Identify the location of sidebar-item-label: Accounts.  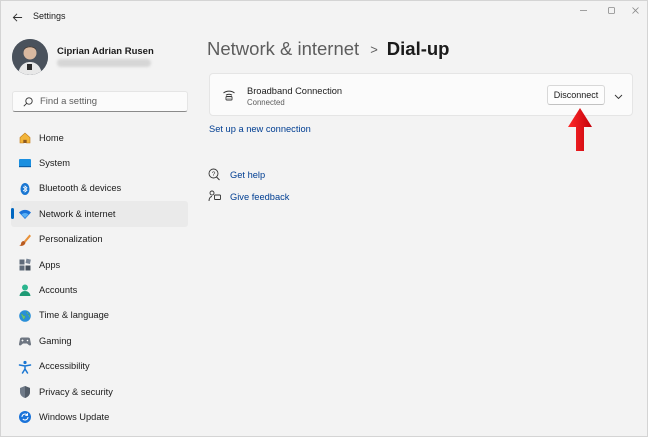
(58, 290).